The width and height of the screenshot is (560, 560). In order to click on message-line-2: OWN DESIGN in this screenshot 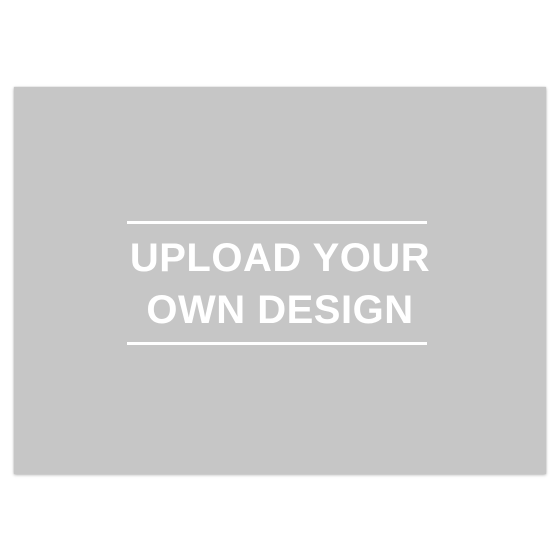, I will do `click(280, 310)`.